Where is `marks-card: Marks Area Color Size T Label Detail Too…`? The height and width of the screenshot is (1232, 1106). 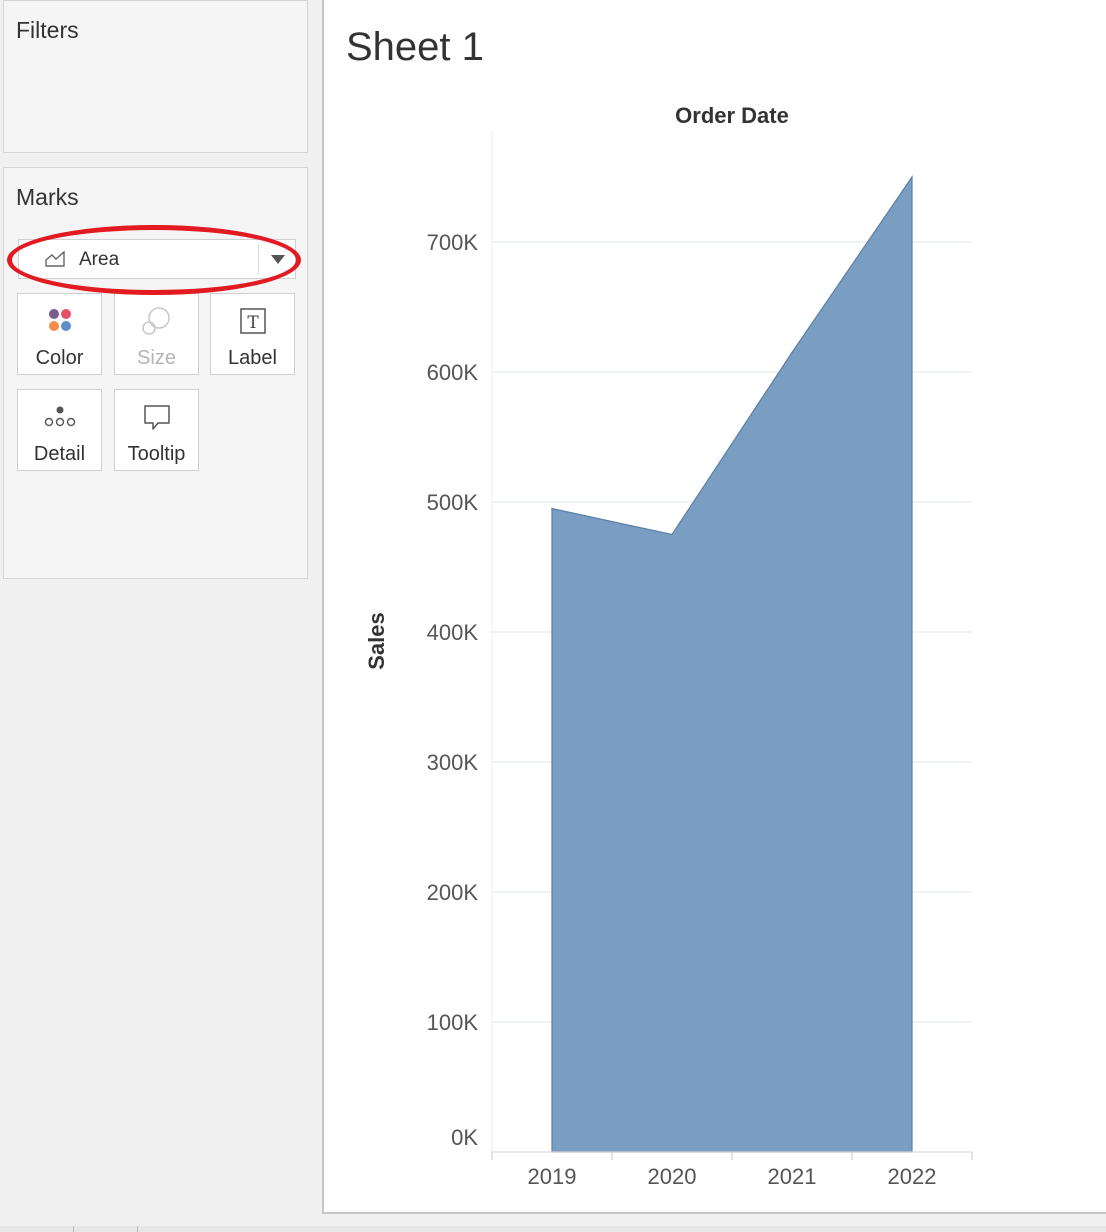
marks-card: Marks Area Color Size T Label Detail Too… is located at coordinates (155, 373).